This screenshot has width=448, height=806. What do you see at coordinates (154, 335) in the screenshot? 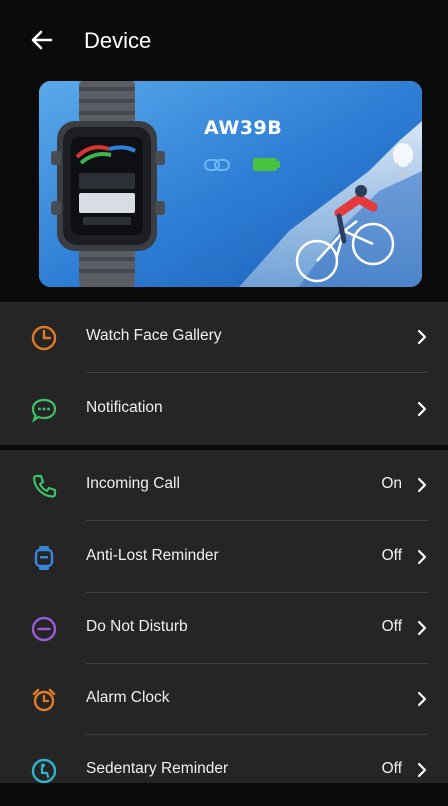
I see `row-label: Watch Face Gallery` at bounding box center [154, 335].